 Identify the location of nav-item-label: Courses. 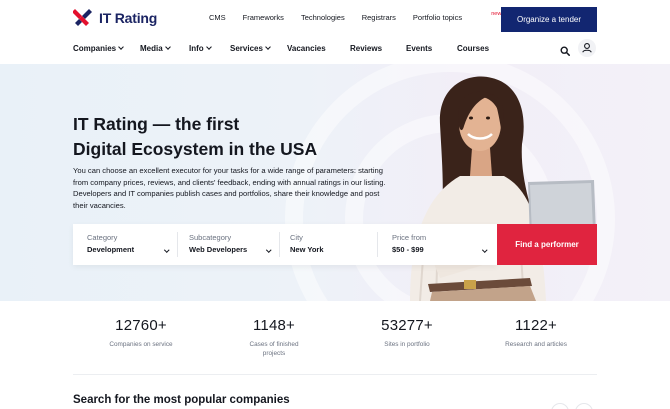
(473, 48).